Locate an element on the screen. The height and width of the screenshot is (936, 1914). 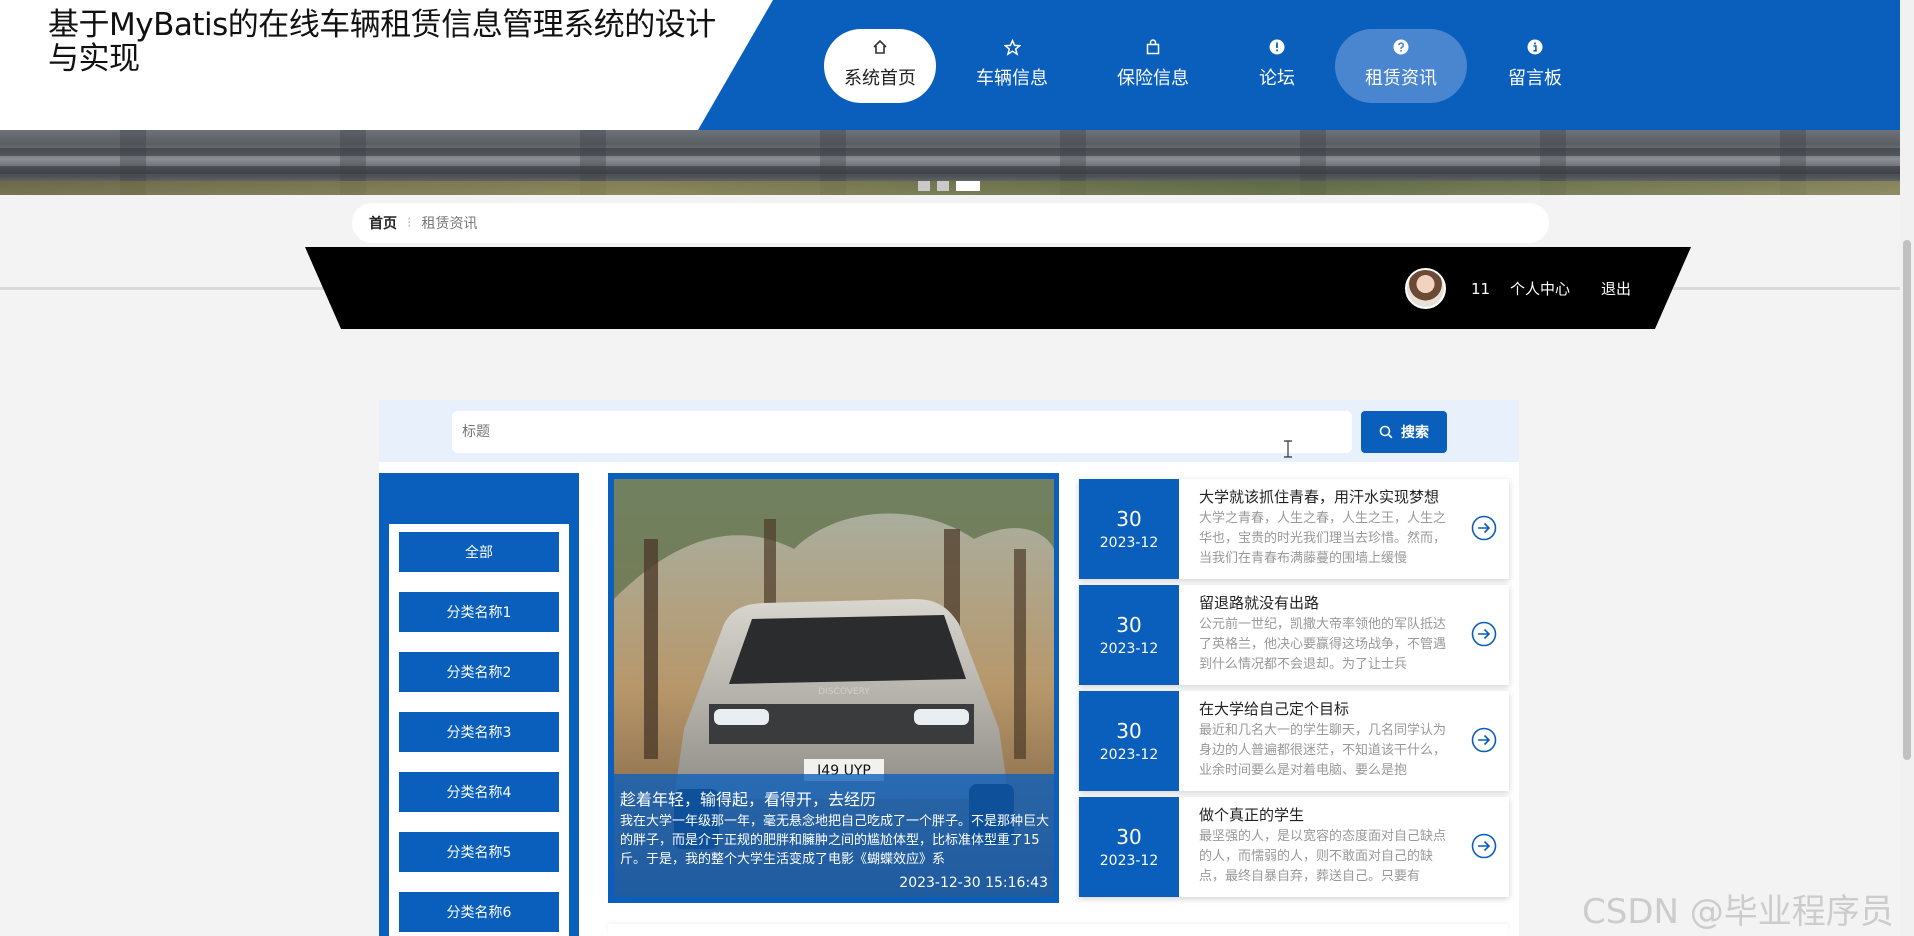
nav-item-label: 系统首页 is located at coordinates (880, 78).